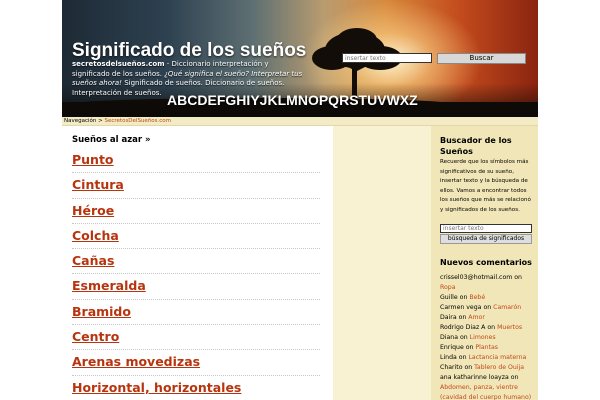  What do you see at coordinates (486, 239) in the screenshot?
I see `sidebar-search-button: búsqueda de significados` at bounding box center [486, 239].